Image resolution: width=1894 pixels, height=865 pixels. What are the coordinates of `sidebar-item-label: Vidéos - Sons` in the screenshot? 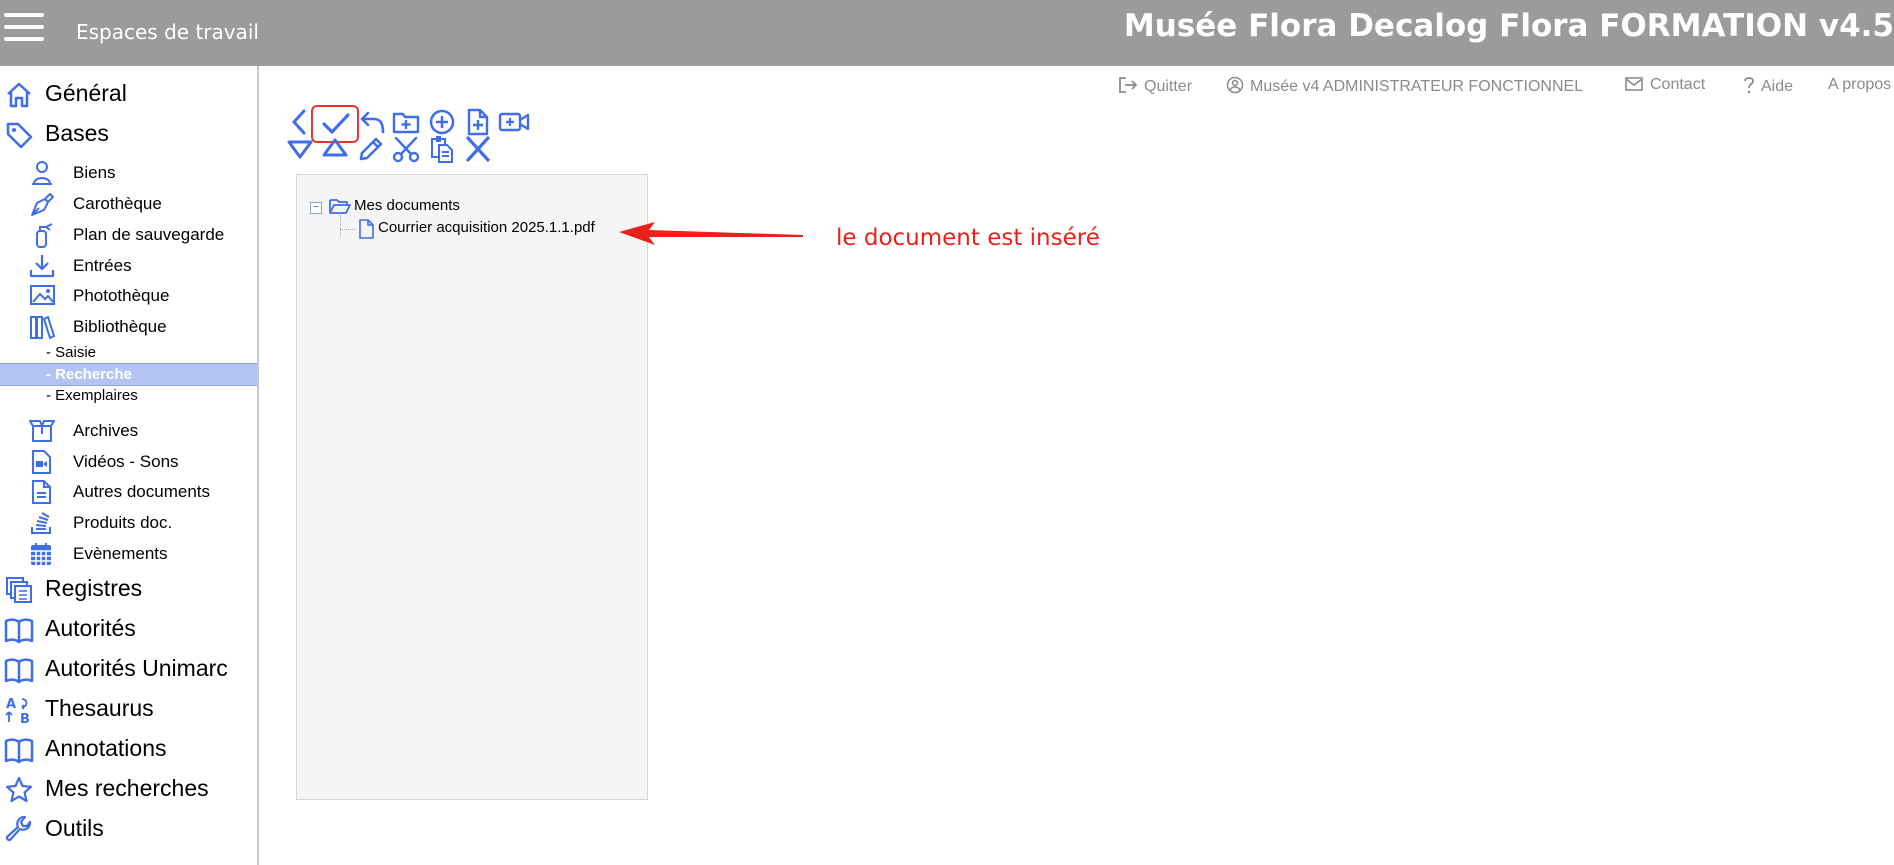 It's located at (126, 461).